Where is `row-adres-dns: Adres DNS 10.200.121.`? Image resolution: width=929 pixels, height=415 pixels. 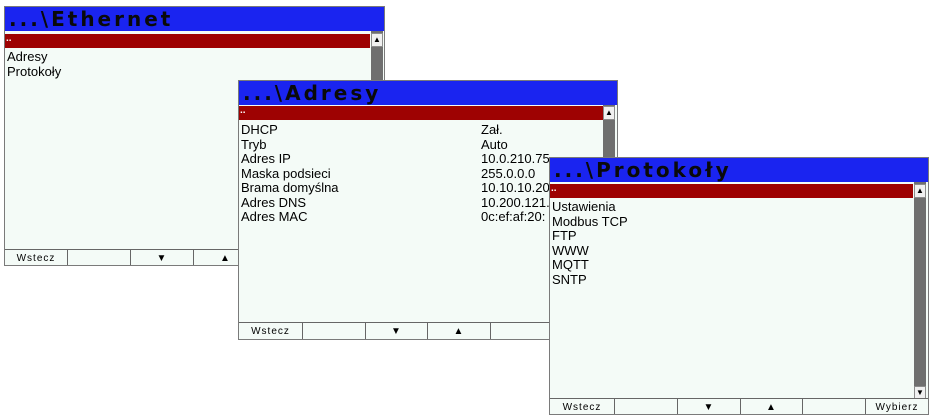
row-adres-dns: Adres DNS 10.200.121. is located at coordinates (421, 202).